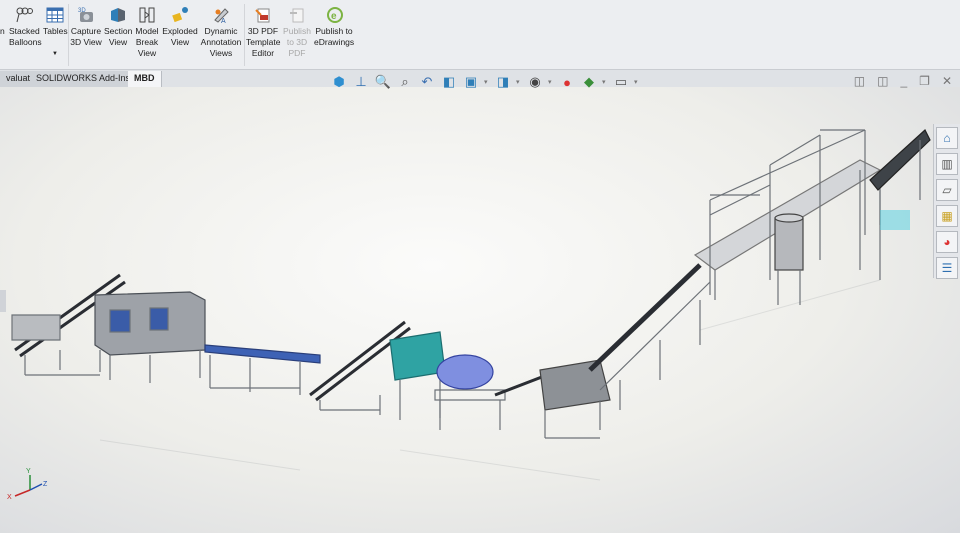 The height and width of the screenshot is (533, 960). I want to click on task-pane-tabs: ⌂ ▥ ▱ ▦ ◕ ☰, so click(946, 201).